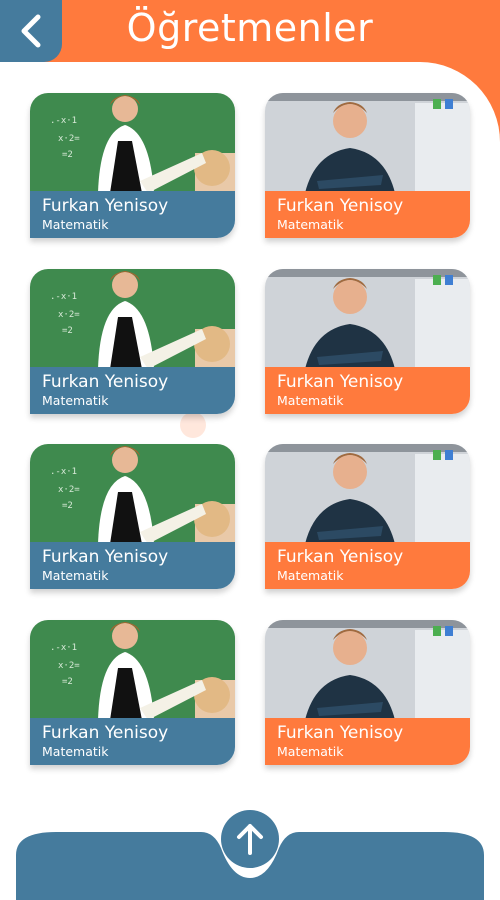  I want to click on arrow-up-icon, so click(250, 839).